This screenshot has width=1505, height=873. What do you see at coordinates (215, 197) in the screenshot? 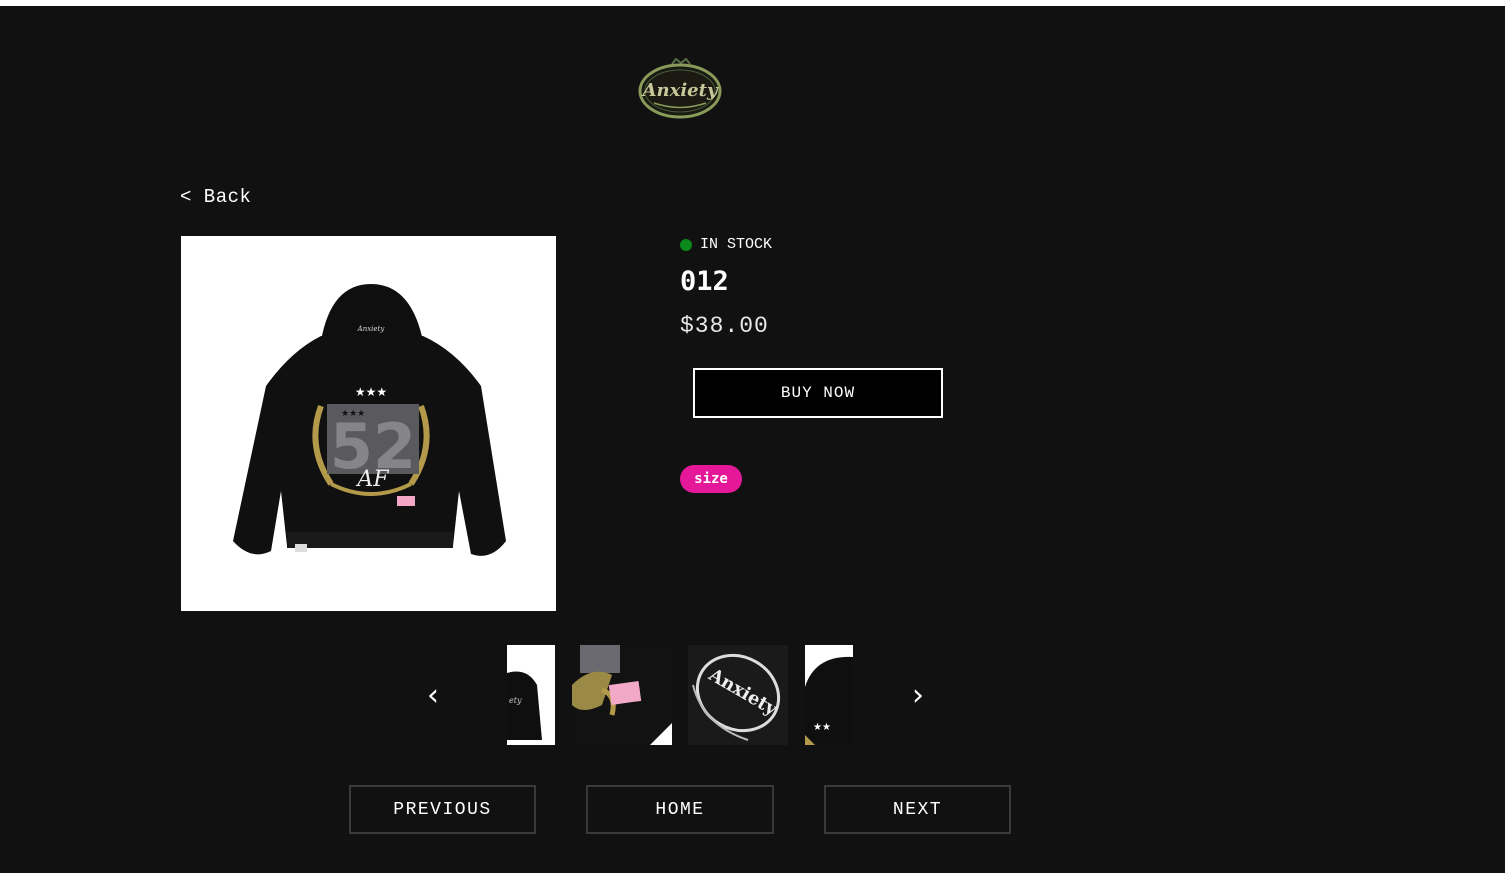
I see `back-link: < Back` at bounding box center [215, 197].